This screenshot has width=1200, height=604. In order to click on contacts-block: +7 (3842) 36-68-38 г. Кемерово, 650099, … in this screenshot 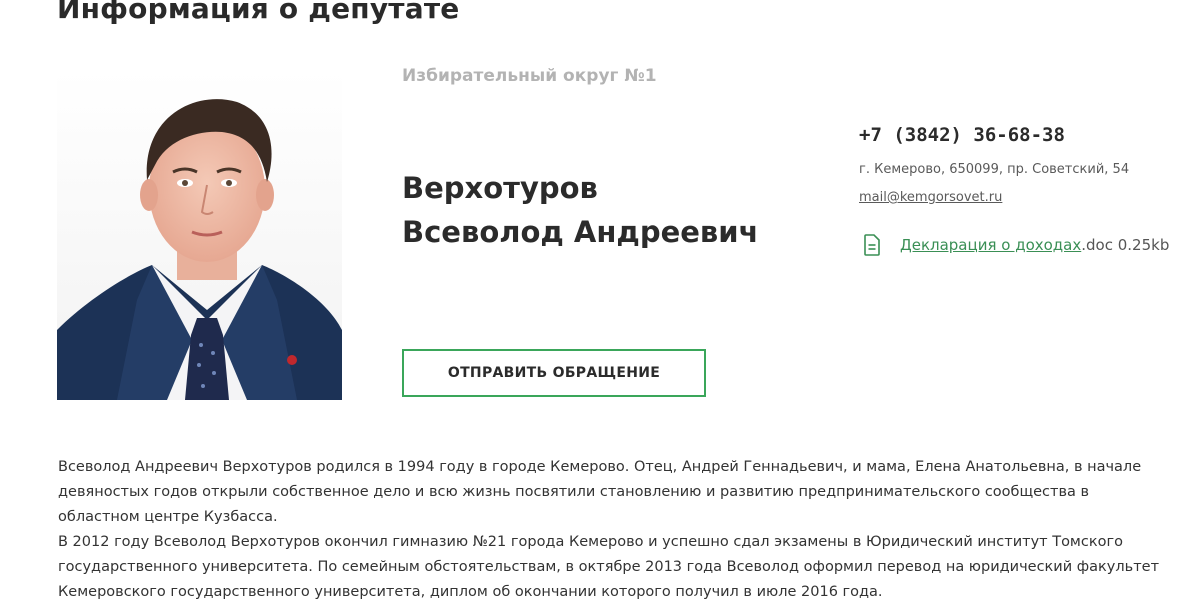, I will do `click(1024, 164)`.